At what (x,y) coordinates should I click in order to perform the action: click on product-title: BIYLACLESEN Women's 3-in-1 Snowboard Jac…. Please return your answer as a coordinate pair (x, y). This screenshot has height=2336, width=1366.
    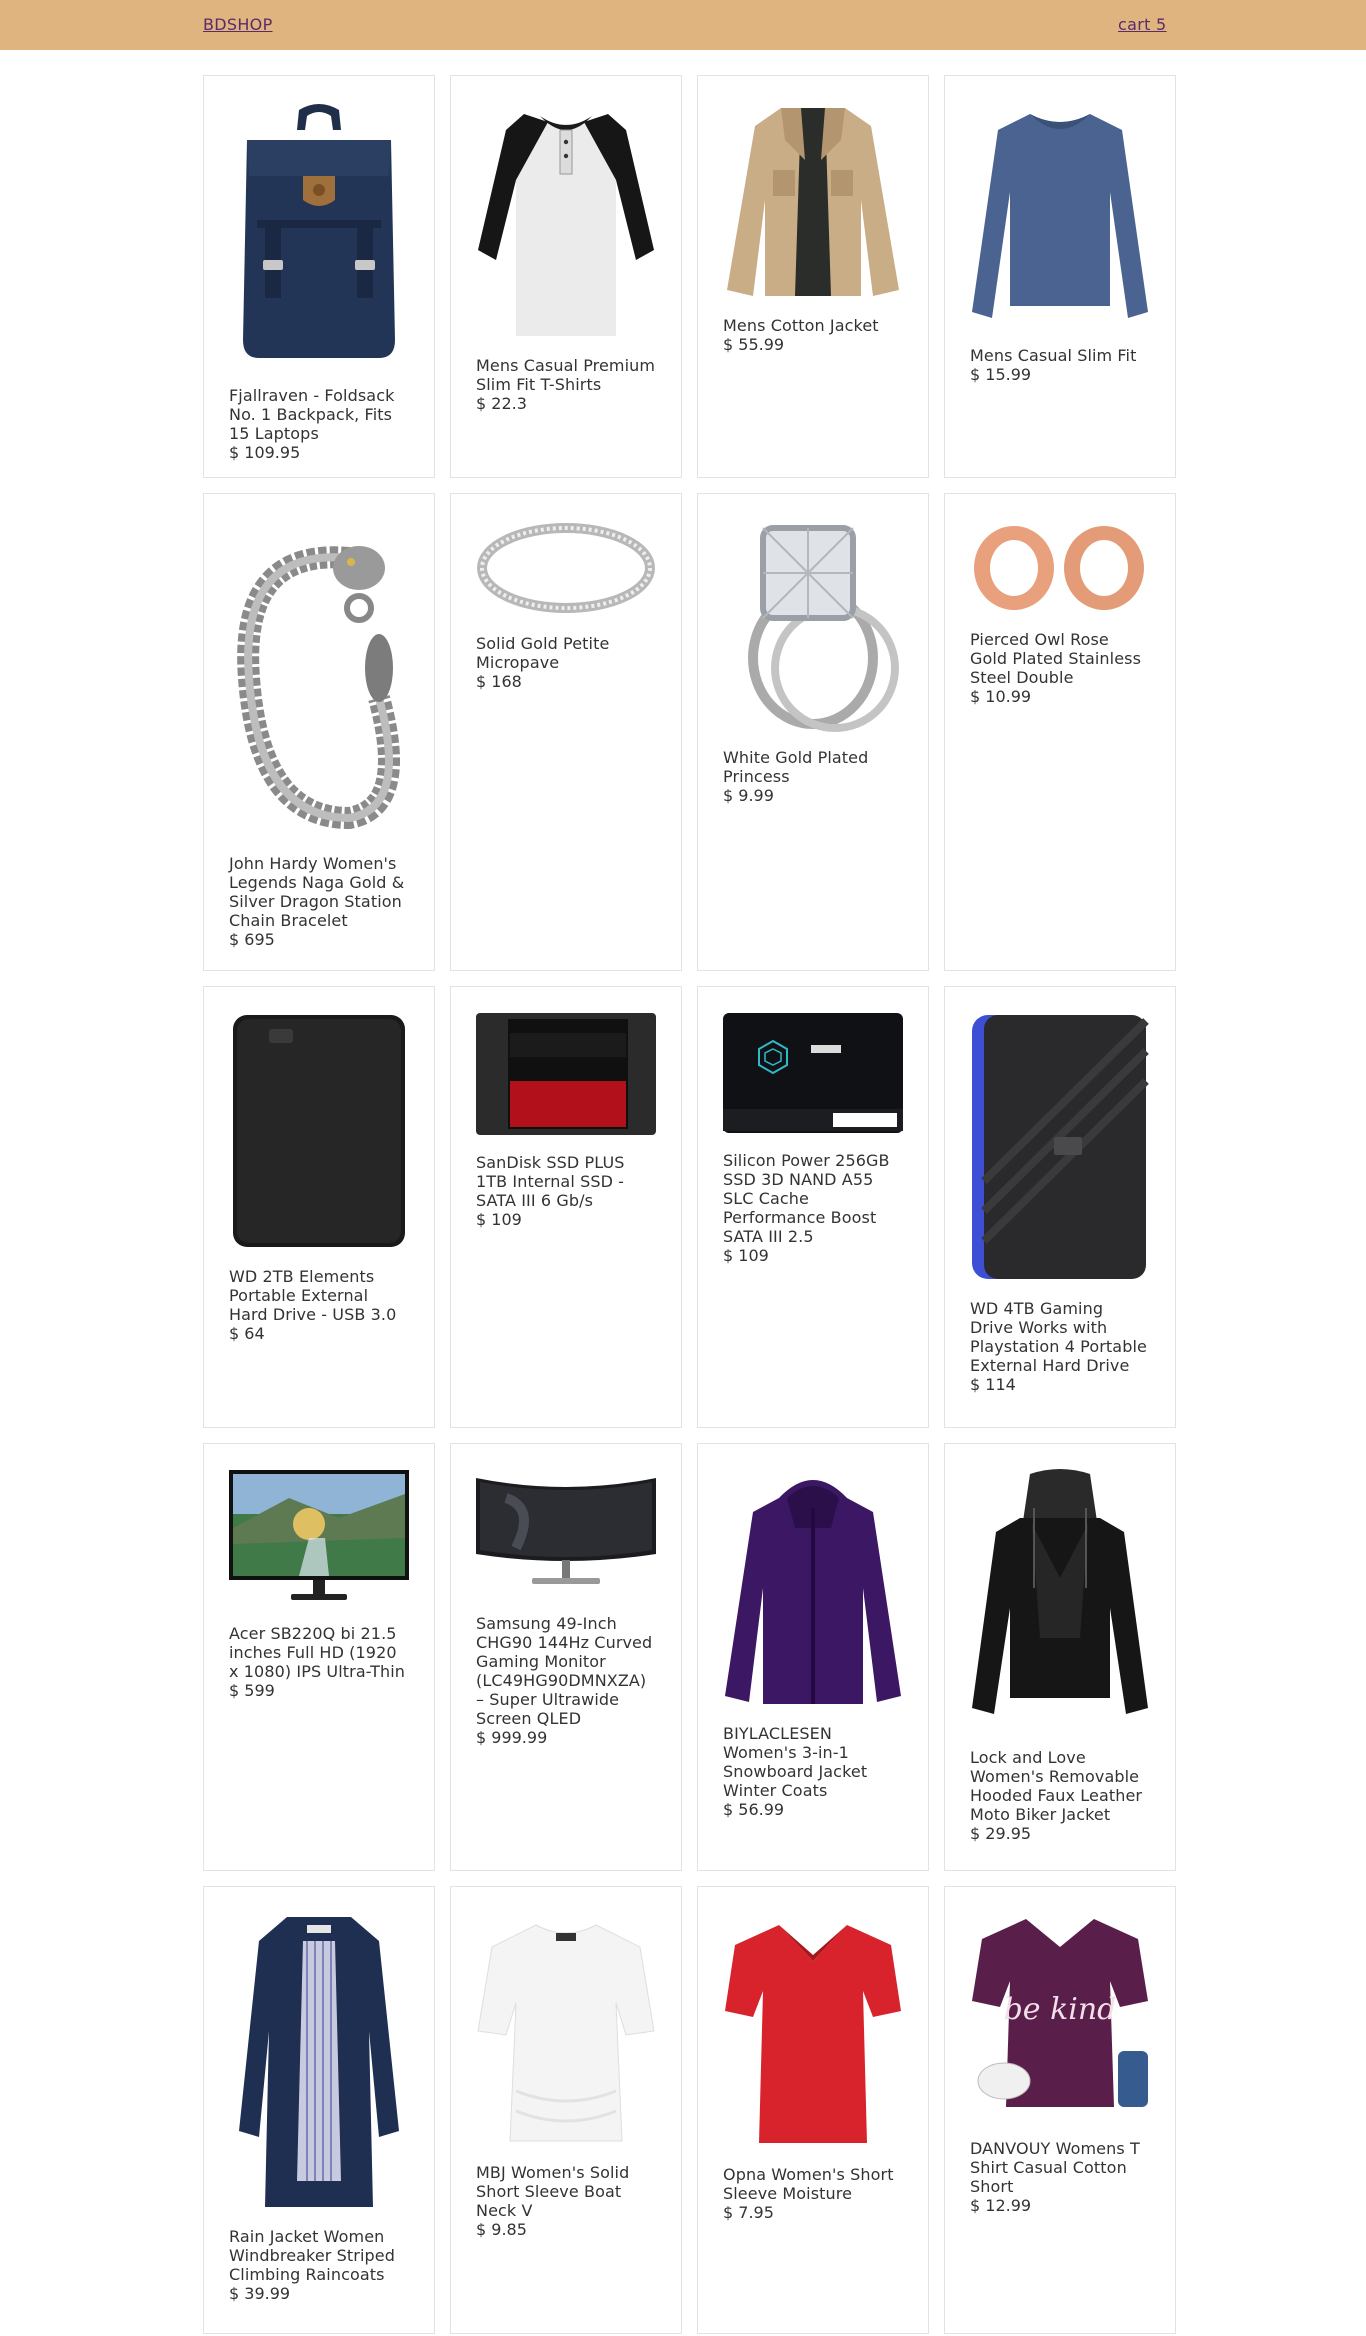
    Looking at the image, I should click on (795, 1762).